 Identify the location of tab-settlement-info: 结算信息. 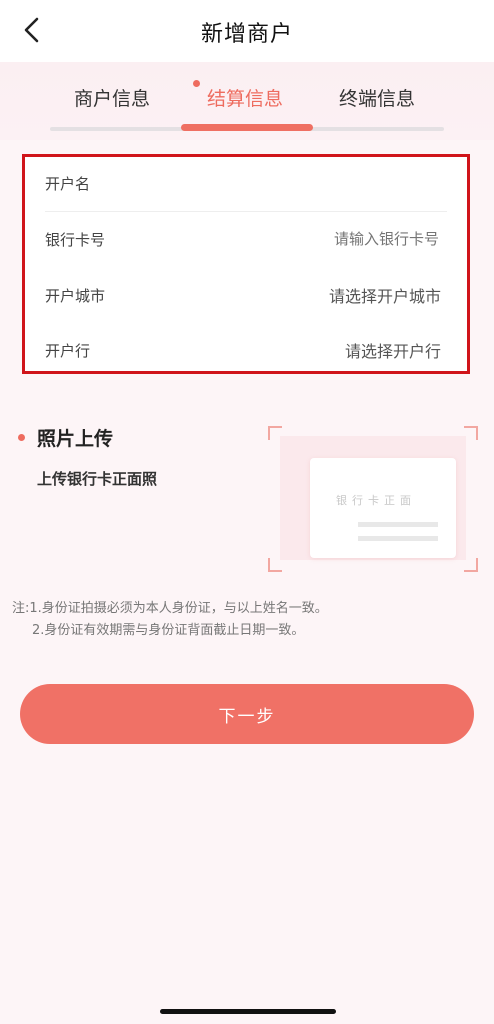
(238, 95).